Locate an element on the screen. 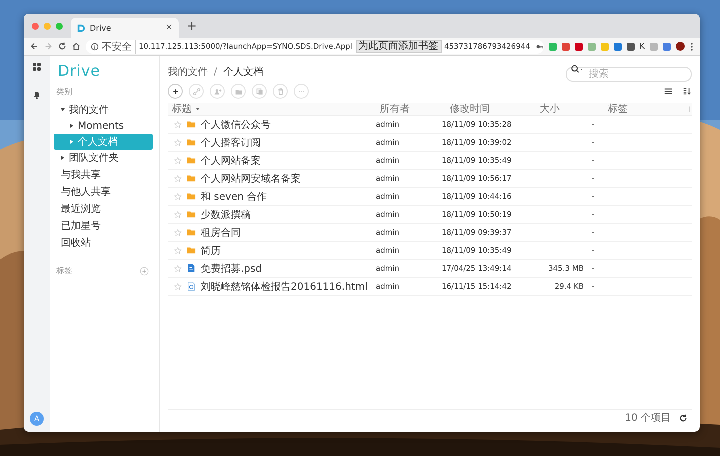 This screenshot has width=720, height=456. column-header: 所有者 is located at coordinates (411, 109).